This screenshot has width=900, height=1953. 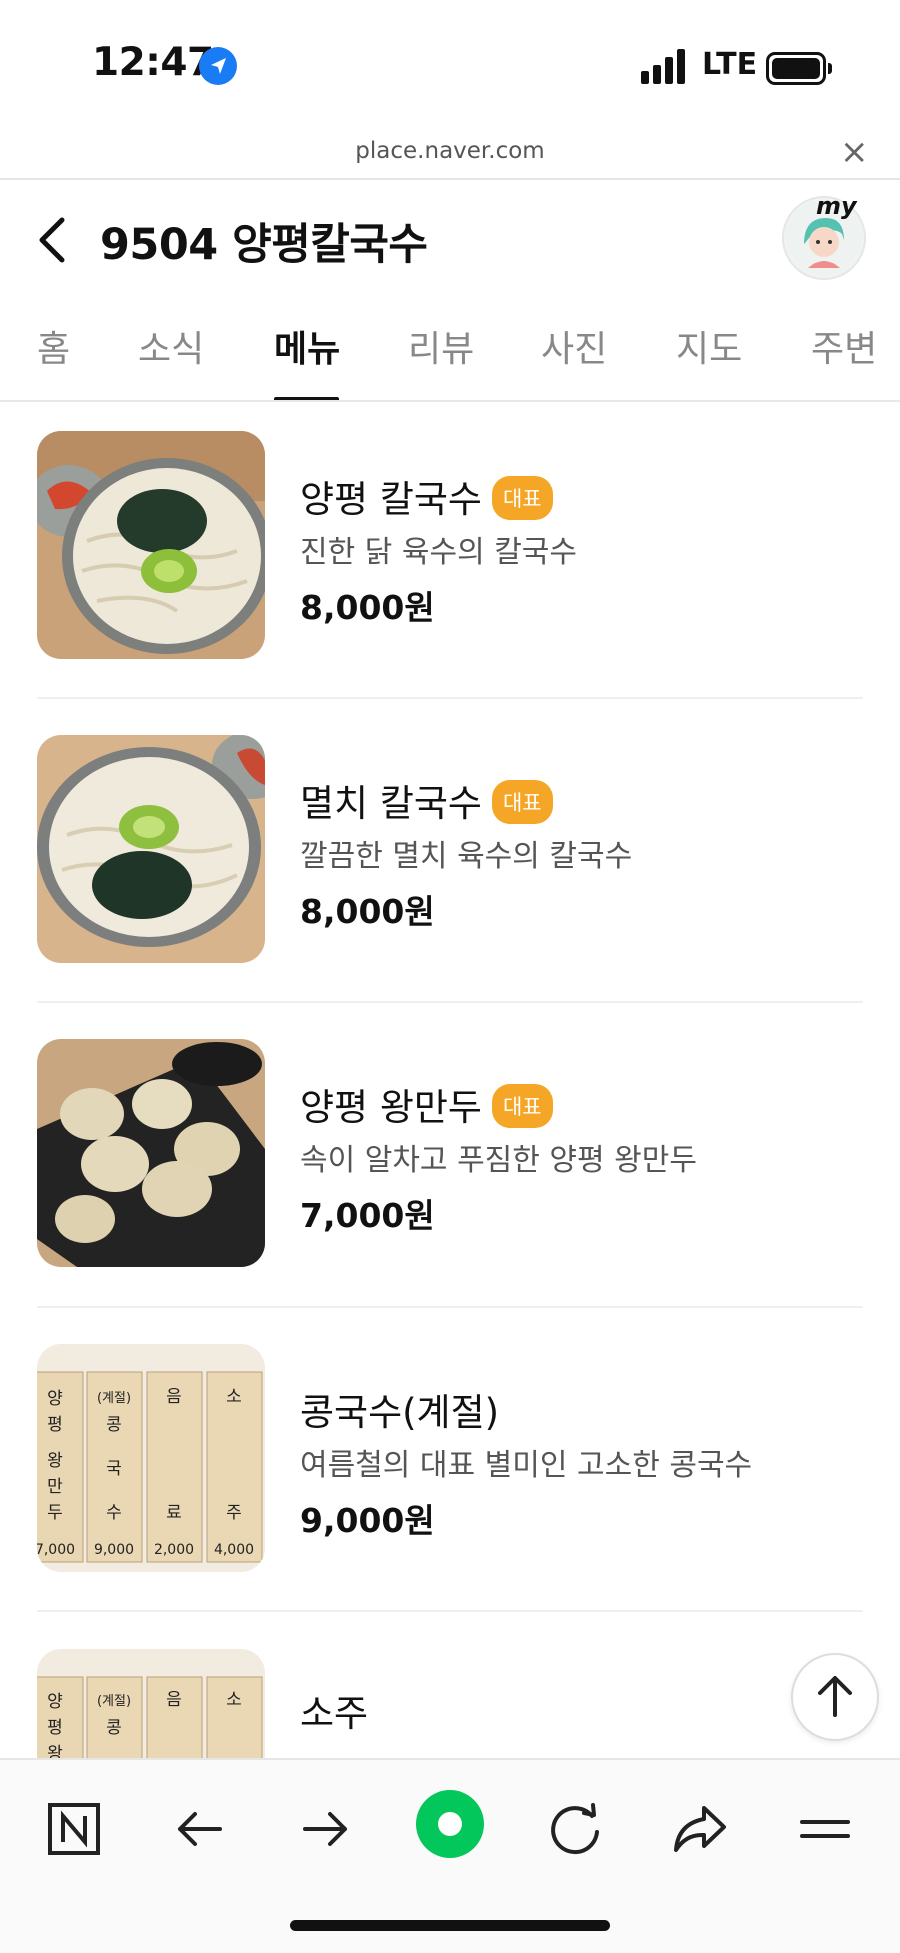 What do you see at coordinates (844, 346) in the screenshot?
I see `tab-nearby: 주변` at bounding box center [844, 346].